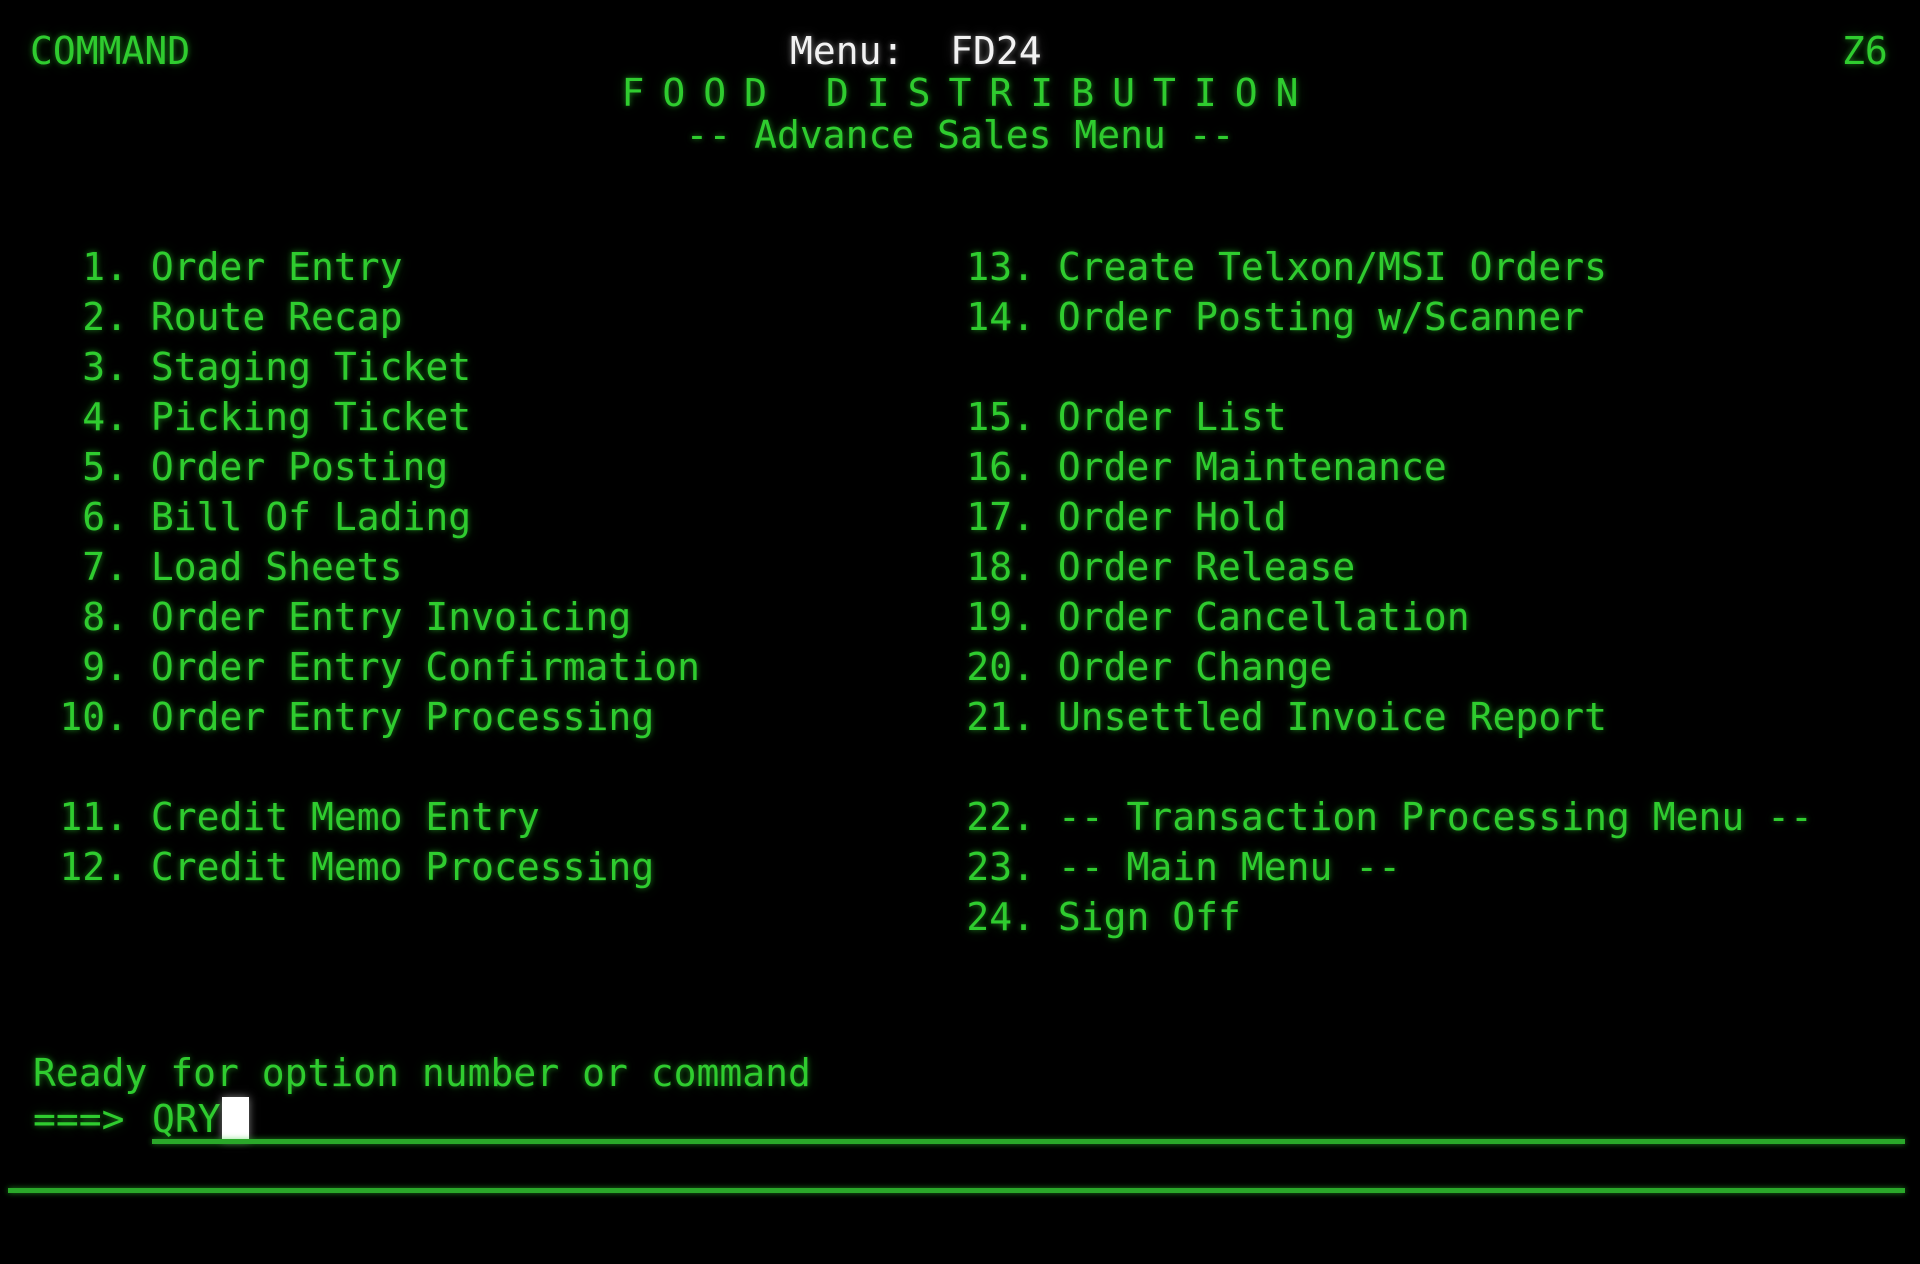 The image size is (1920, 1264). I want to click on menu-item-number: 5., so click(105, 467).